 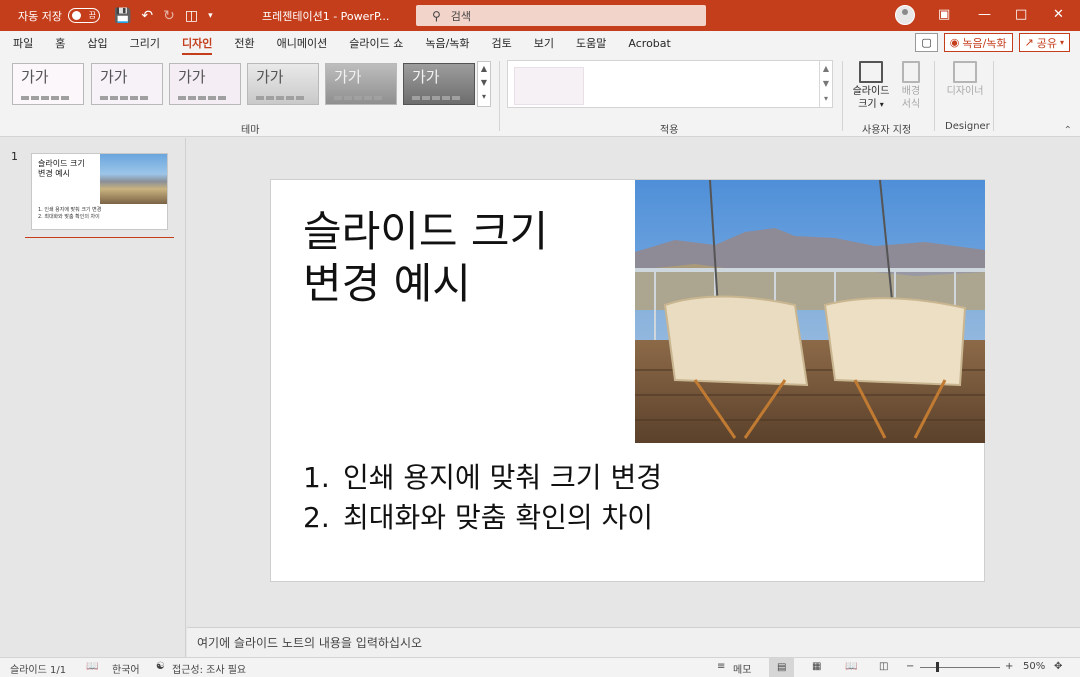 I want to click on redo-icon: ↻, so click(x=169, y=16).